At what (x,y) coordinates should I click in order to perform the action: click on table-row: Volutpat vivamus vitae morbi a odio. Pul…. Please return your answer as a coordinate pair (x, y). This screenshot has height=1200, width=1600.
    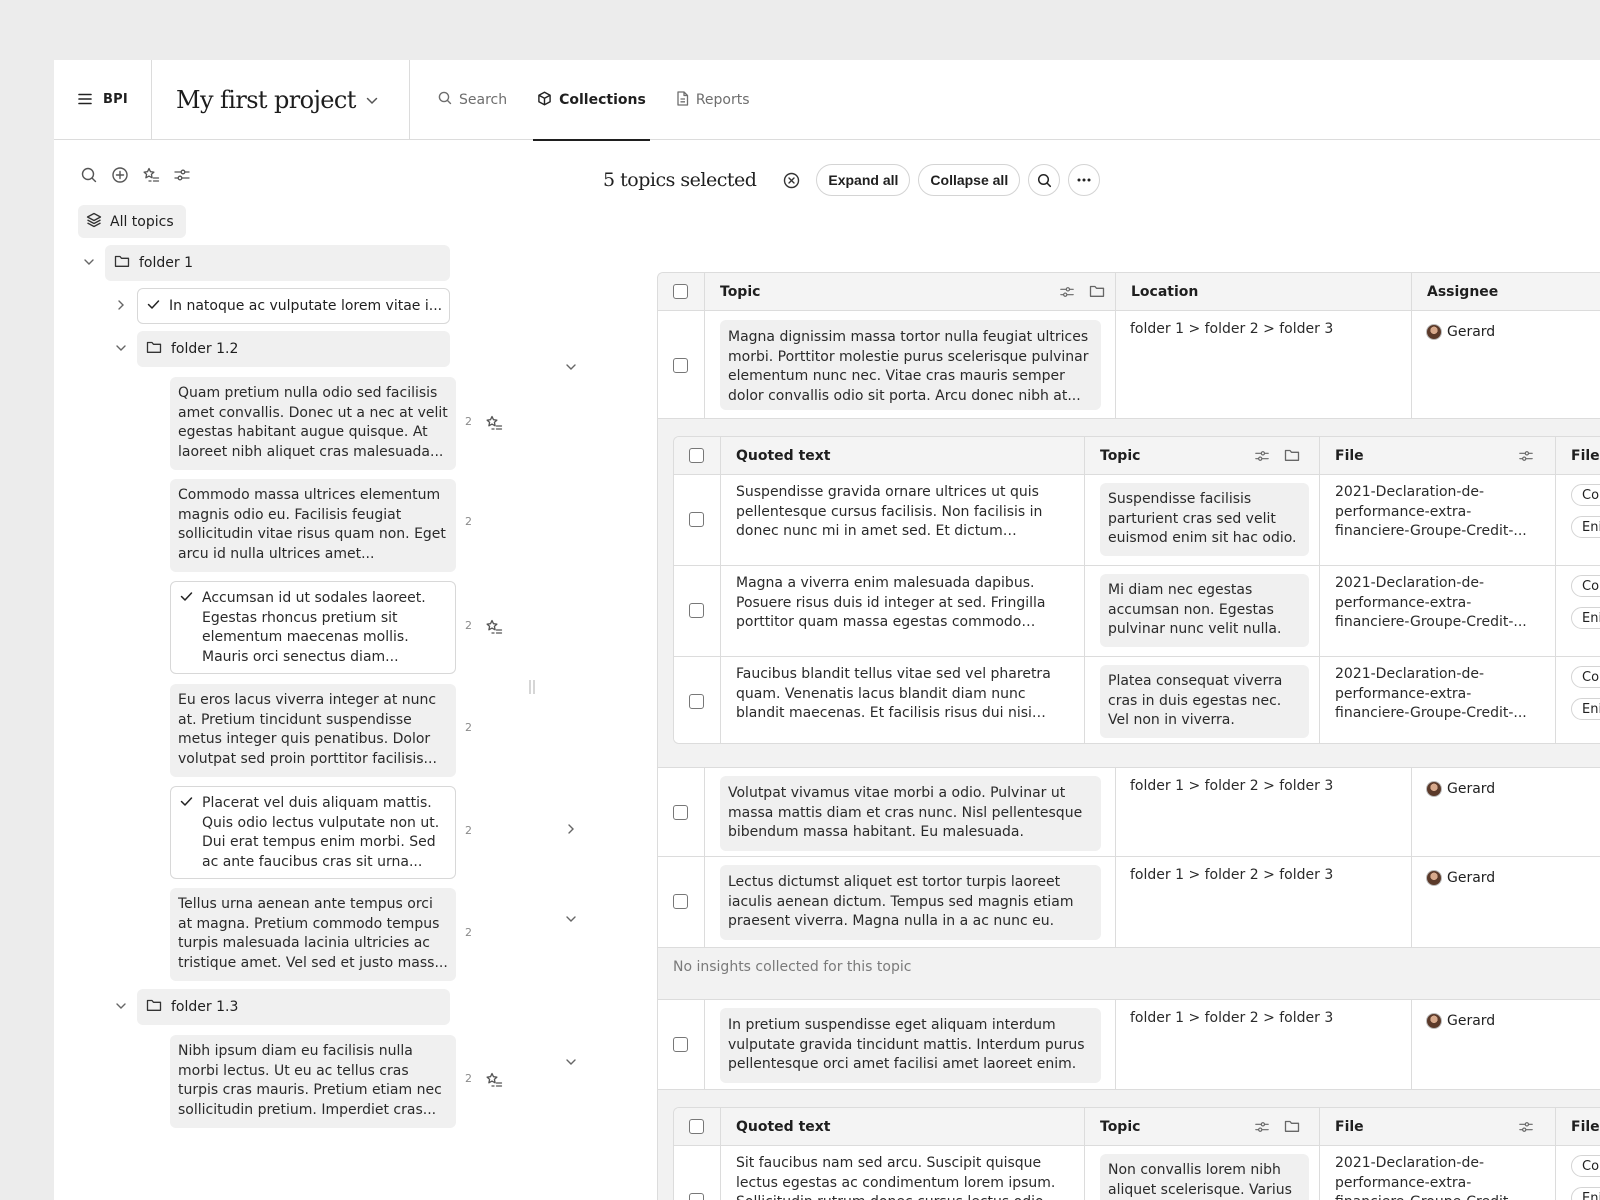
    Looking at the image, I should click on (1129, 812).